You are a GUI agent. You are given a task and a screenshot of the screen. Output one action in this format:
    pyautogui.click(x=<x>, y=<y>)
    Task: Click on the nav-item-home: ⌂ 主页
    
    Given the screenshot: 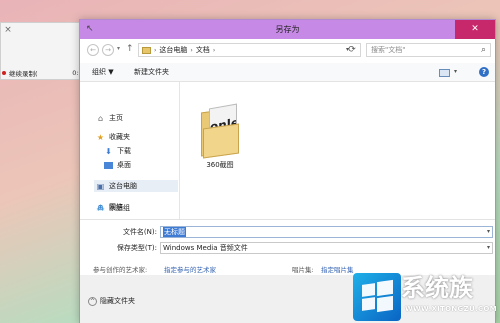 What is the action you would take?
    pyautogui.click(x=109, y=118)
    